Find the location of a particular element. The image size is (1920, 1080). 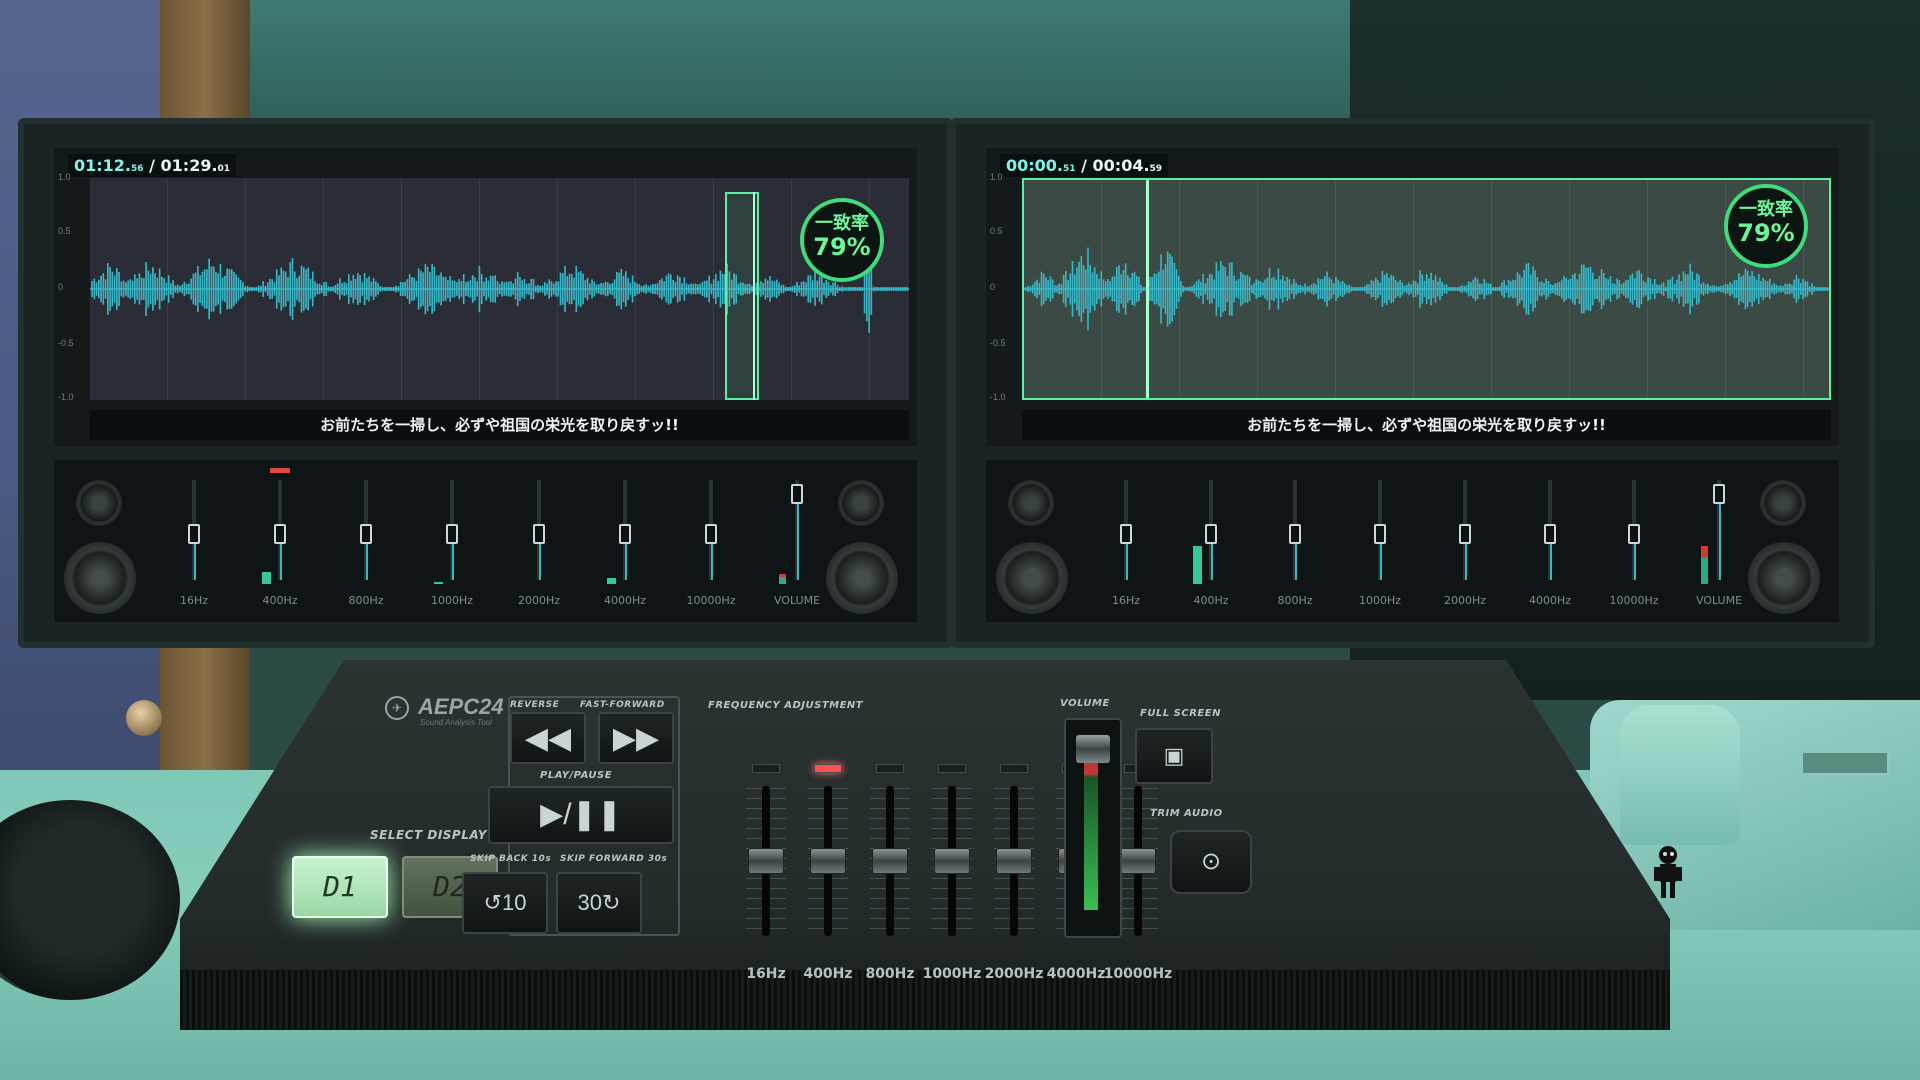

timecode-total: / 01:29. is located at coordinates (183, 165).